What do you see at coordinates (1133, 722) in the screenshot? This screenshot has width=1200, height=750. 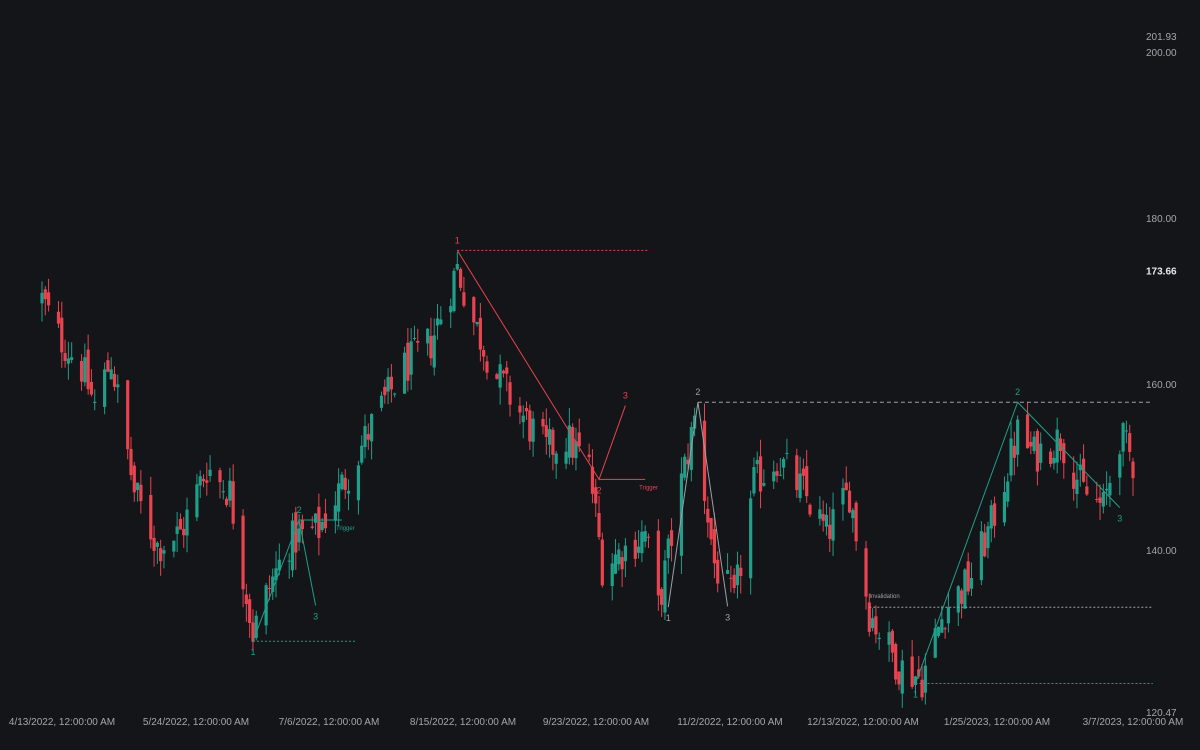 I see `time-tick-label: 3/7/2023, 12:00:00 AM` at bounding box center [1133, 722].